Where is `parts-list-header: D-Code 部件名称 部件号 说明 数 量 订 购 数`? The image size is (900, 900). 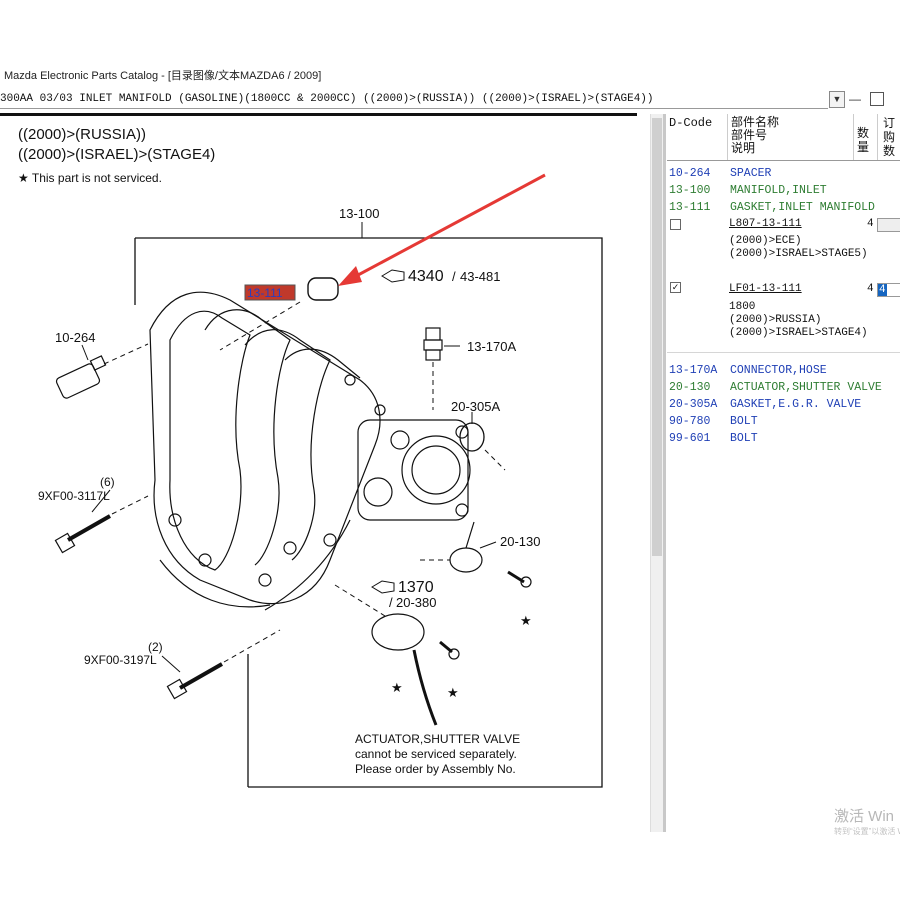
parts-list-header: D-Code 部件名称 部件号 说明 数 量 订 购 数 is located at coordinates (783, 137).